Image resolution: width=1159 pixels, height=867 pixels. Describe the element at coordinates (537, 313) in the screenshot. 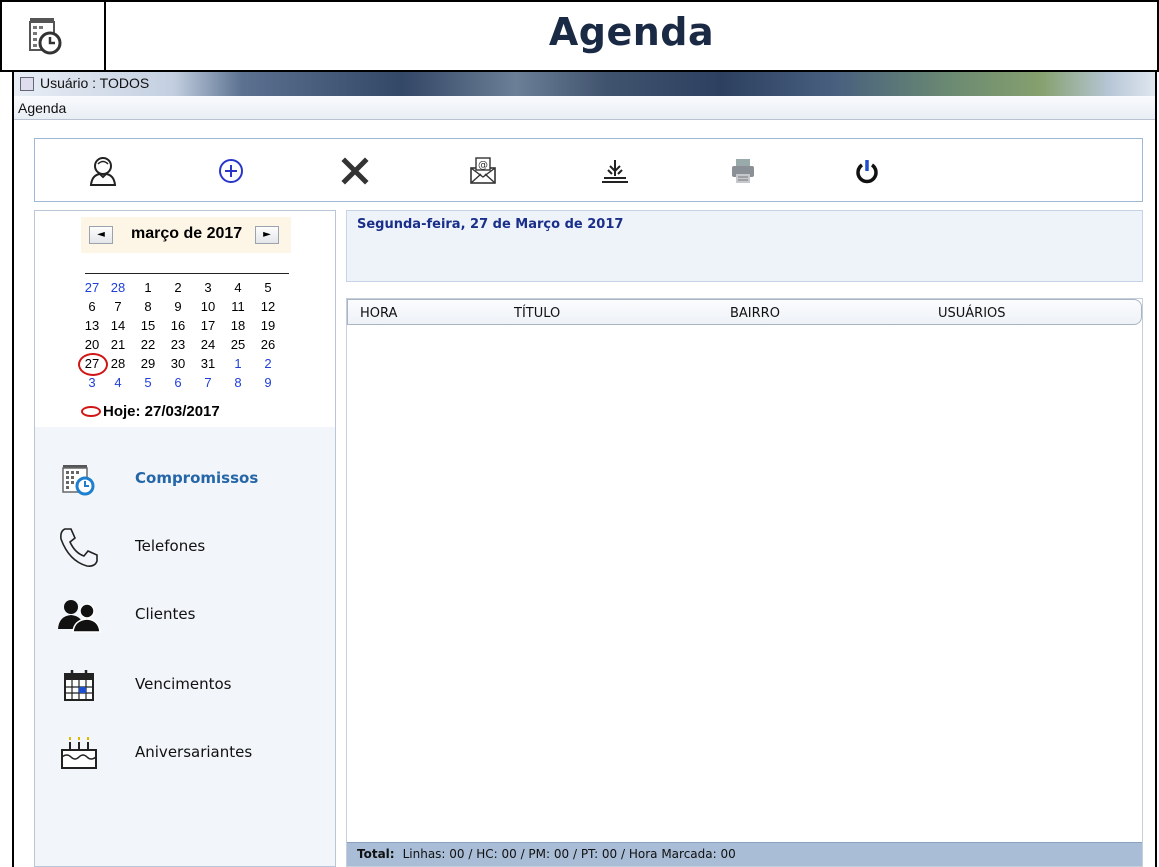

I see `column-header-titulo: TÍTULO` at that location.